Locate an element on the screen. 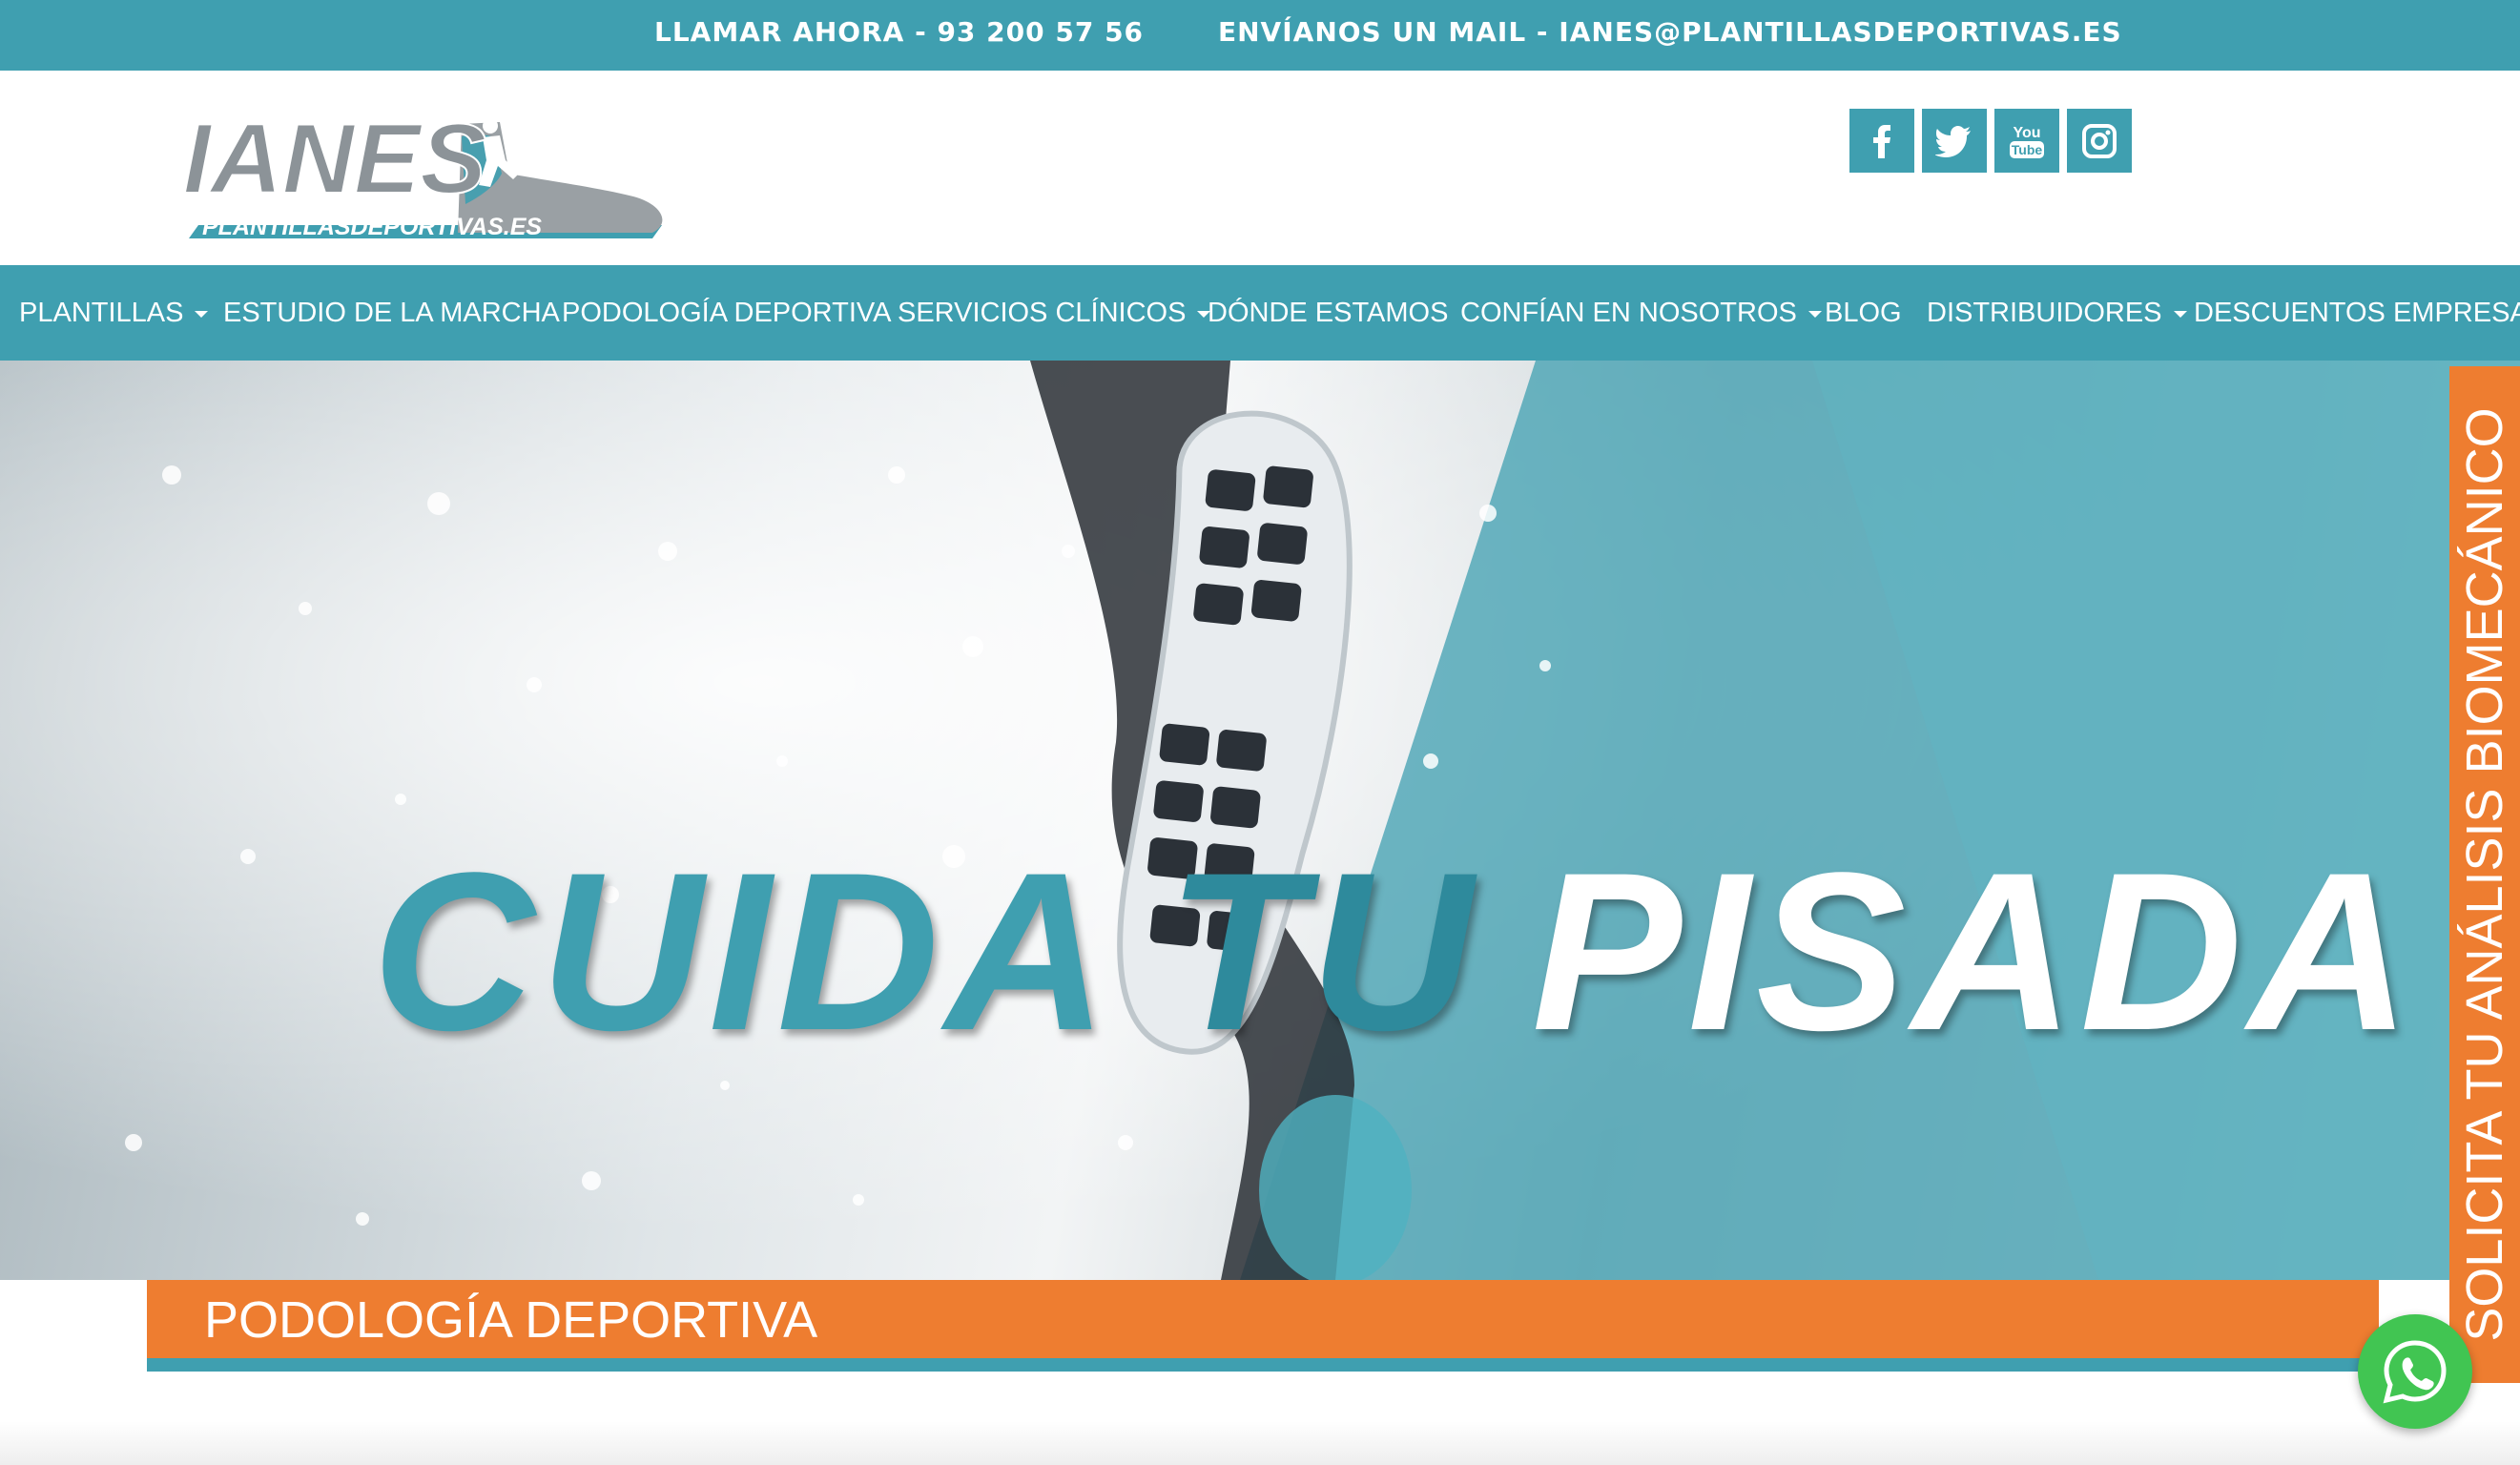 This screenshot has height=1465, width=2520. instagram-button is located at coordinates (2099, 141).